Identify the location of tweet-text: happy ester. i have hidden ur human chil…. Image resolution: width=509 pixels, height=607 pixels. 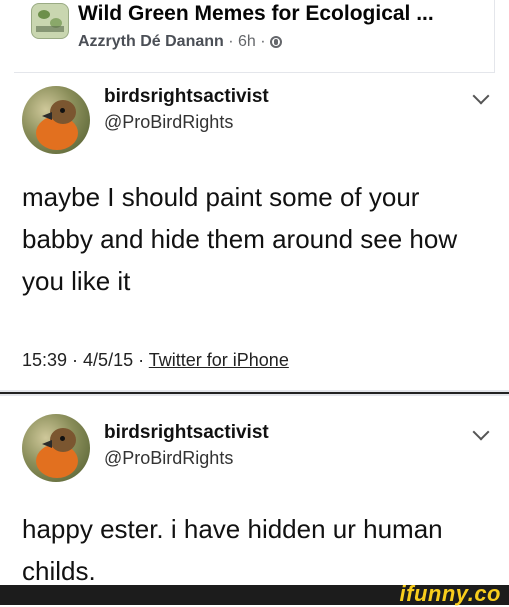
(232, 550).